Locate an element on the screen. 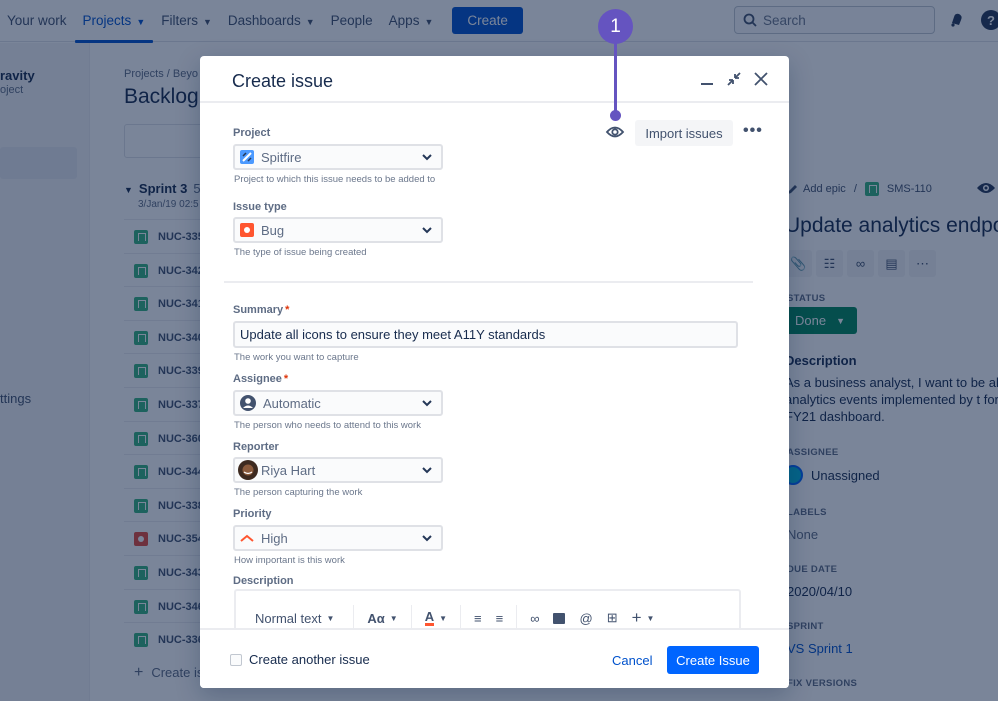 This screenshot has width=998, height=701. minimize-icon is located at coordinates (707, 84).